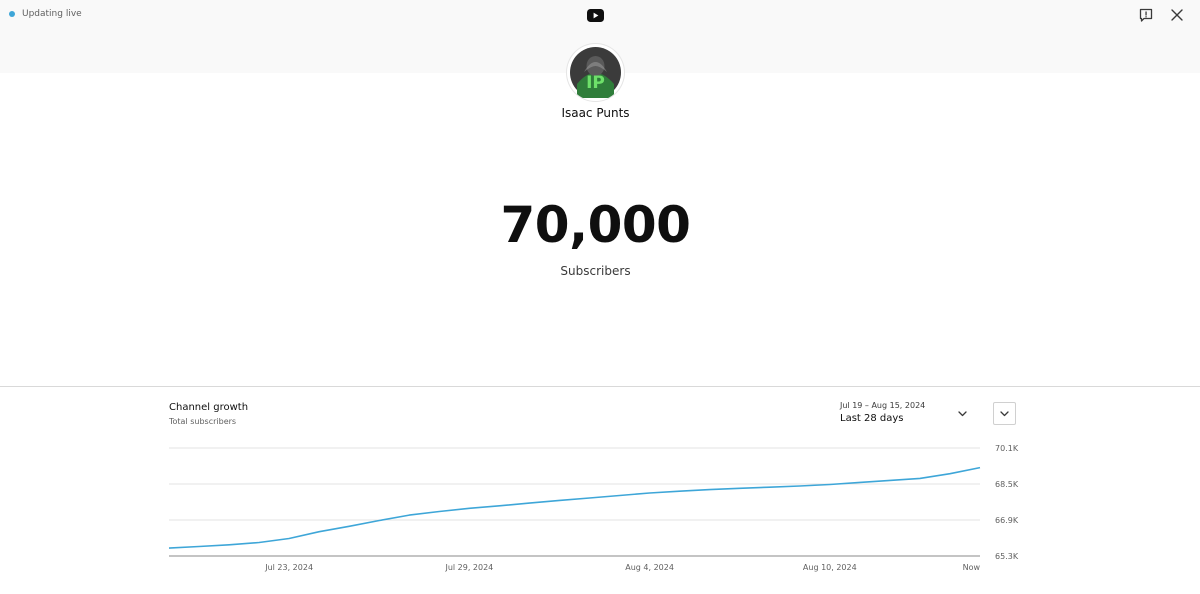  Describe the element at coordinates (52, 14) in the screenshot. I see `status-text: Updating live` at that location.